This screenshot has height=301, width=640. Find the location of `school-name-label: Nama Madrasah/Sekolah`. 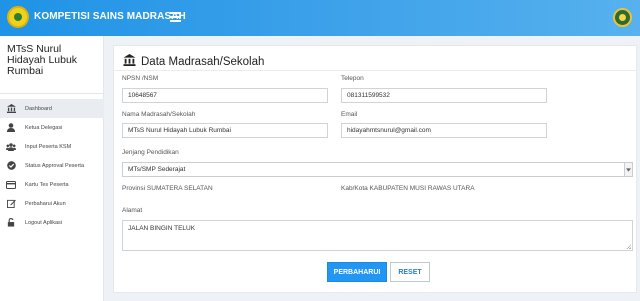

school-name-label: Nama Madrasah/Sekolah is located at coordinates (159, 114).